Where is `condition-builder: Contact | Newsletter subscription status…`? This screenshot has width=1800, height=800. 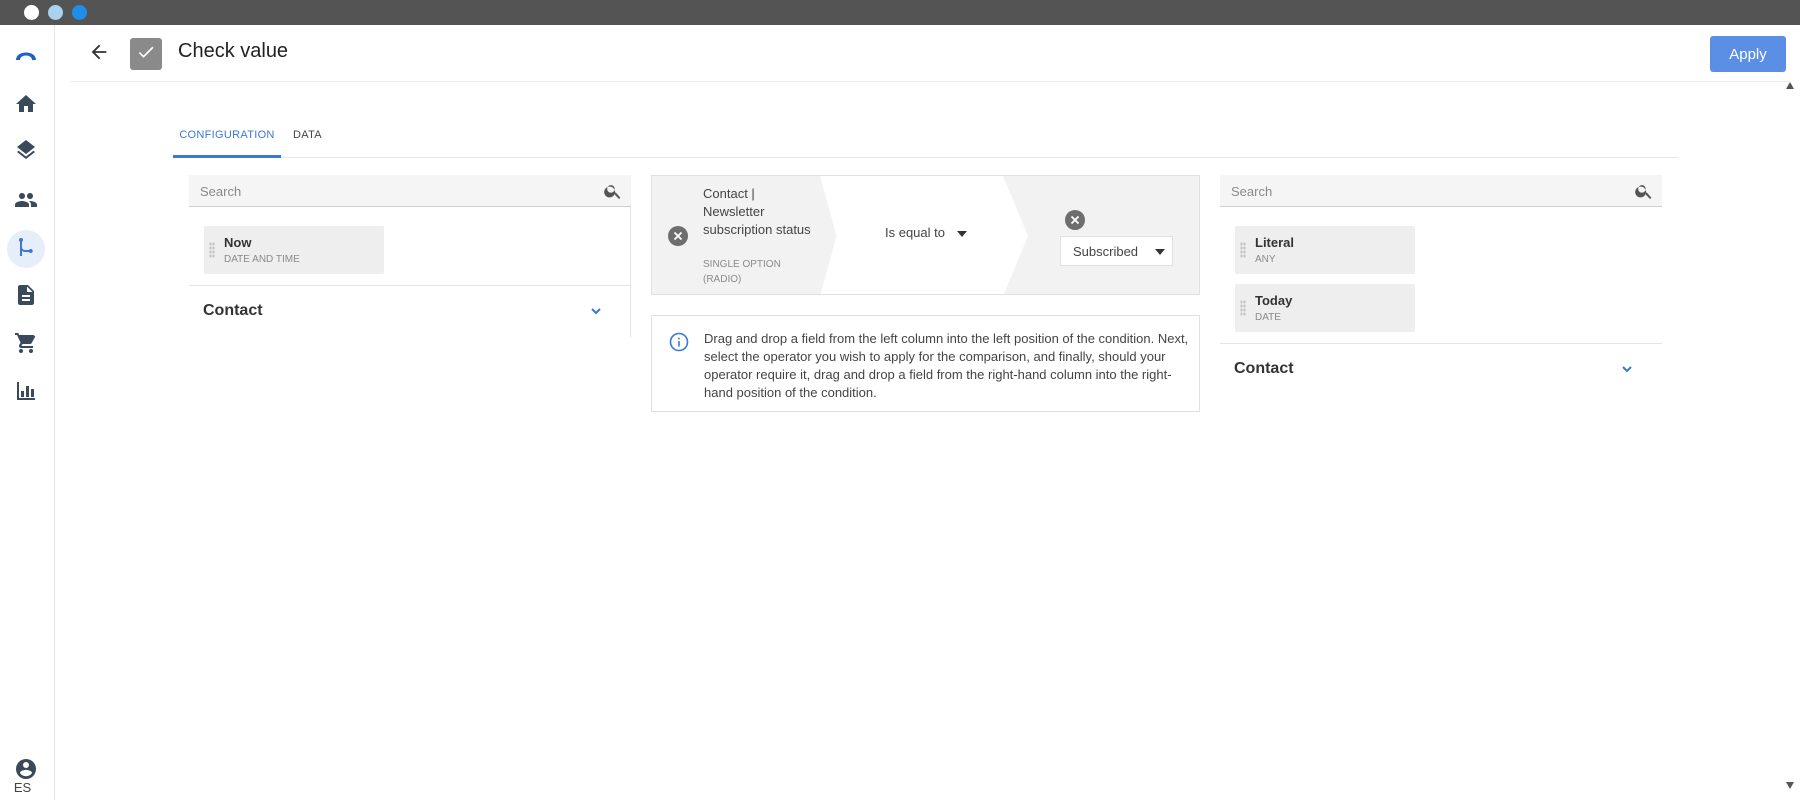
condition-builder: Contact | Newsletter subscription status… is located at coordinates (925, 235).